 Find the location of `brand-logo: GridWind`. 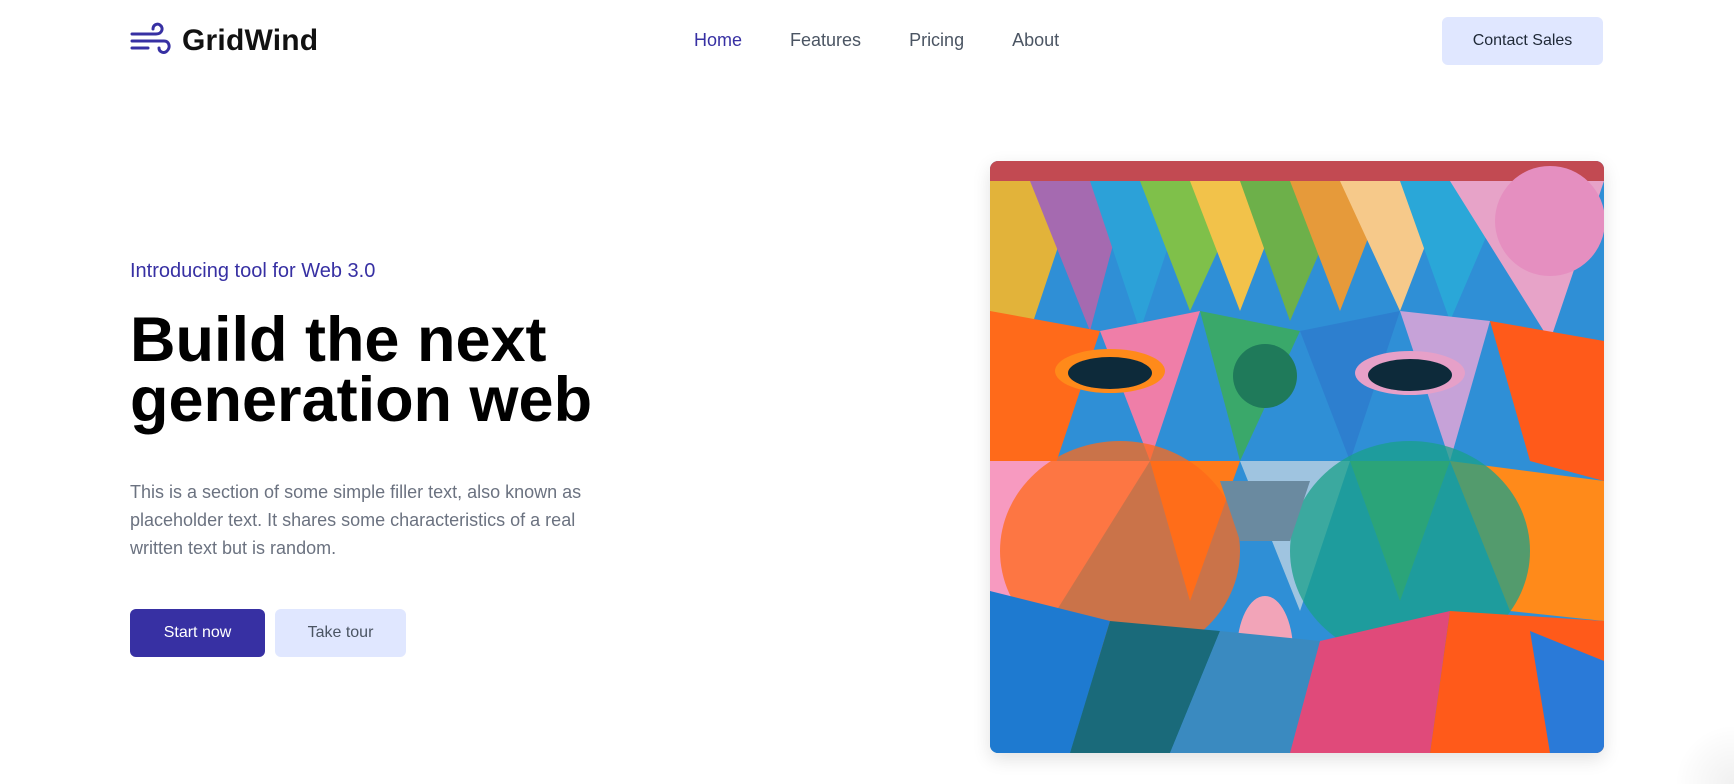

brand-logo: GridWind is located at coordinates (224, 41).